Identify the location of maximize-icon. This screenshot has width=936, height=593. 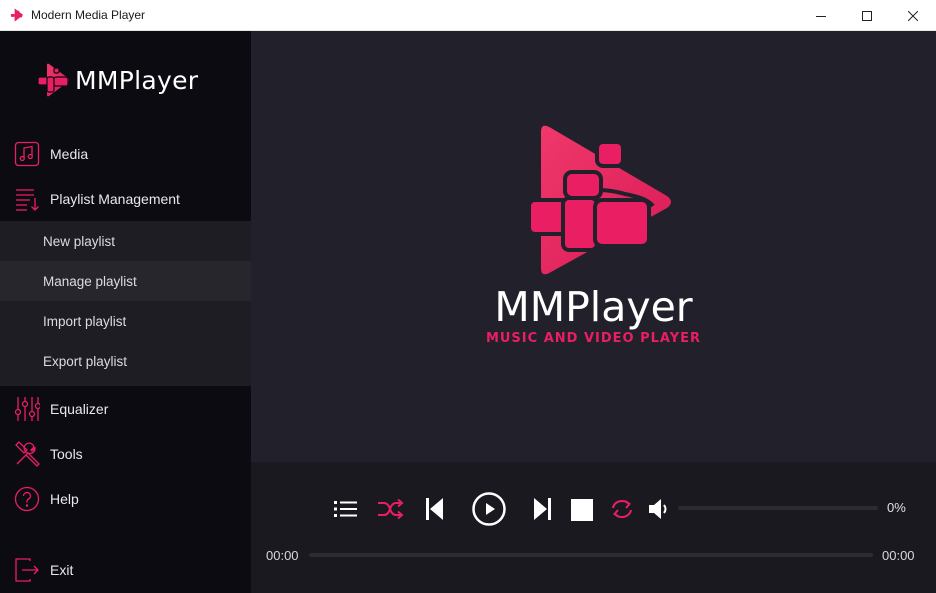
(867, 15).